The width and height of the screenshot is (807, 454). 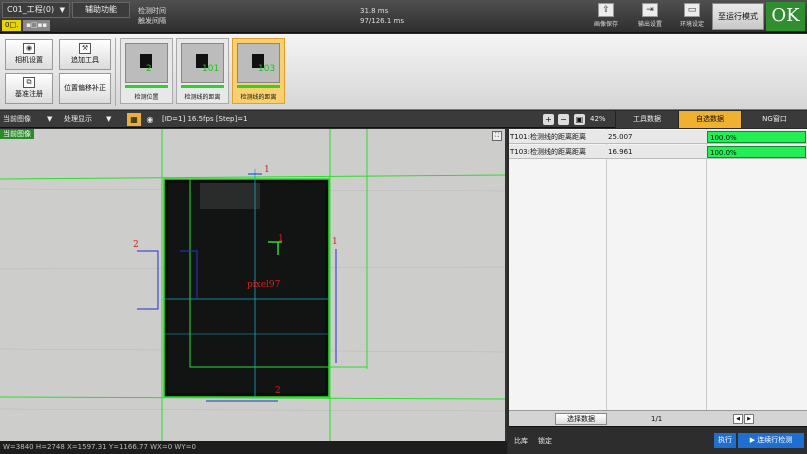 What do you see at coordinates (146, 97) in the screenshot?
I see `thumbnail-caption: 检测位置` at bounding box center [146, 97].